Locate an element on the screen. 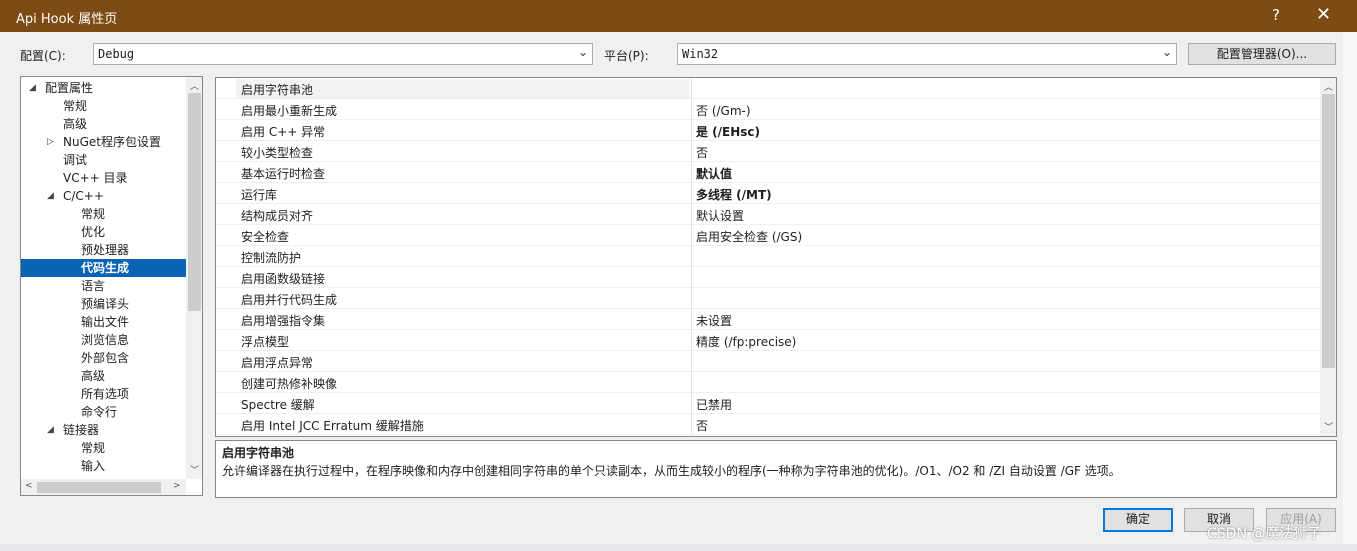 This screenshot has width=1357, height=551. tree-item: 输出文件 is located at coordinates (103, 322).